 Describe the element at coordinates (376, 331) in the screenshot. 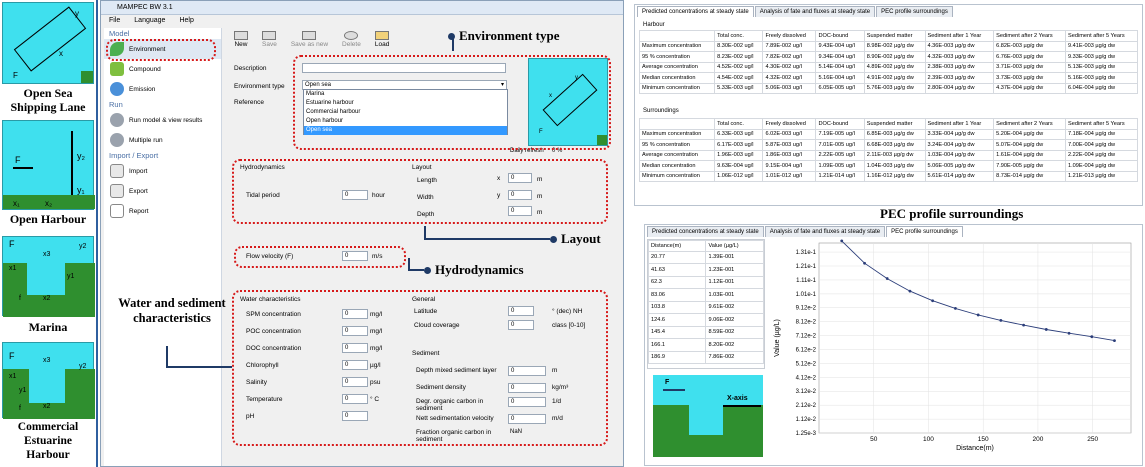

I see `water-row-unit: mg/l` at that location.